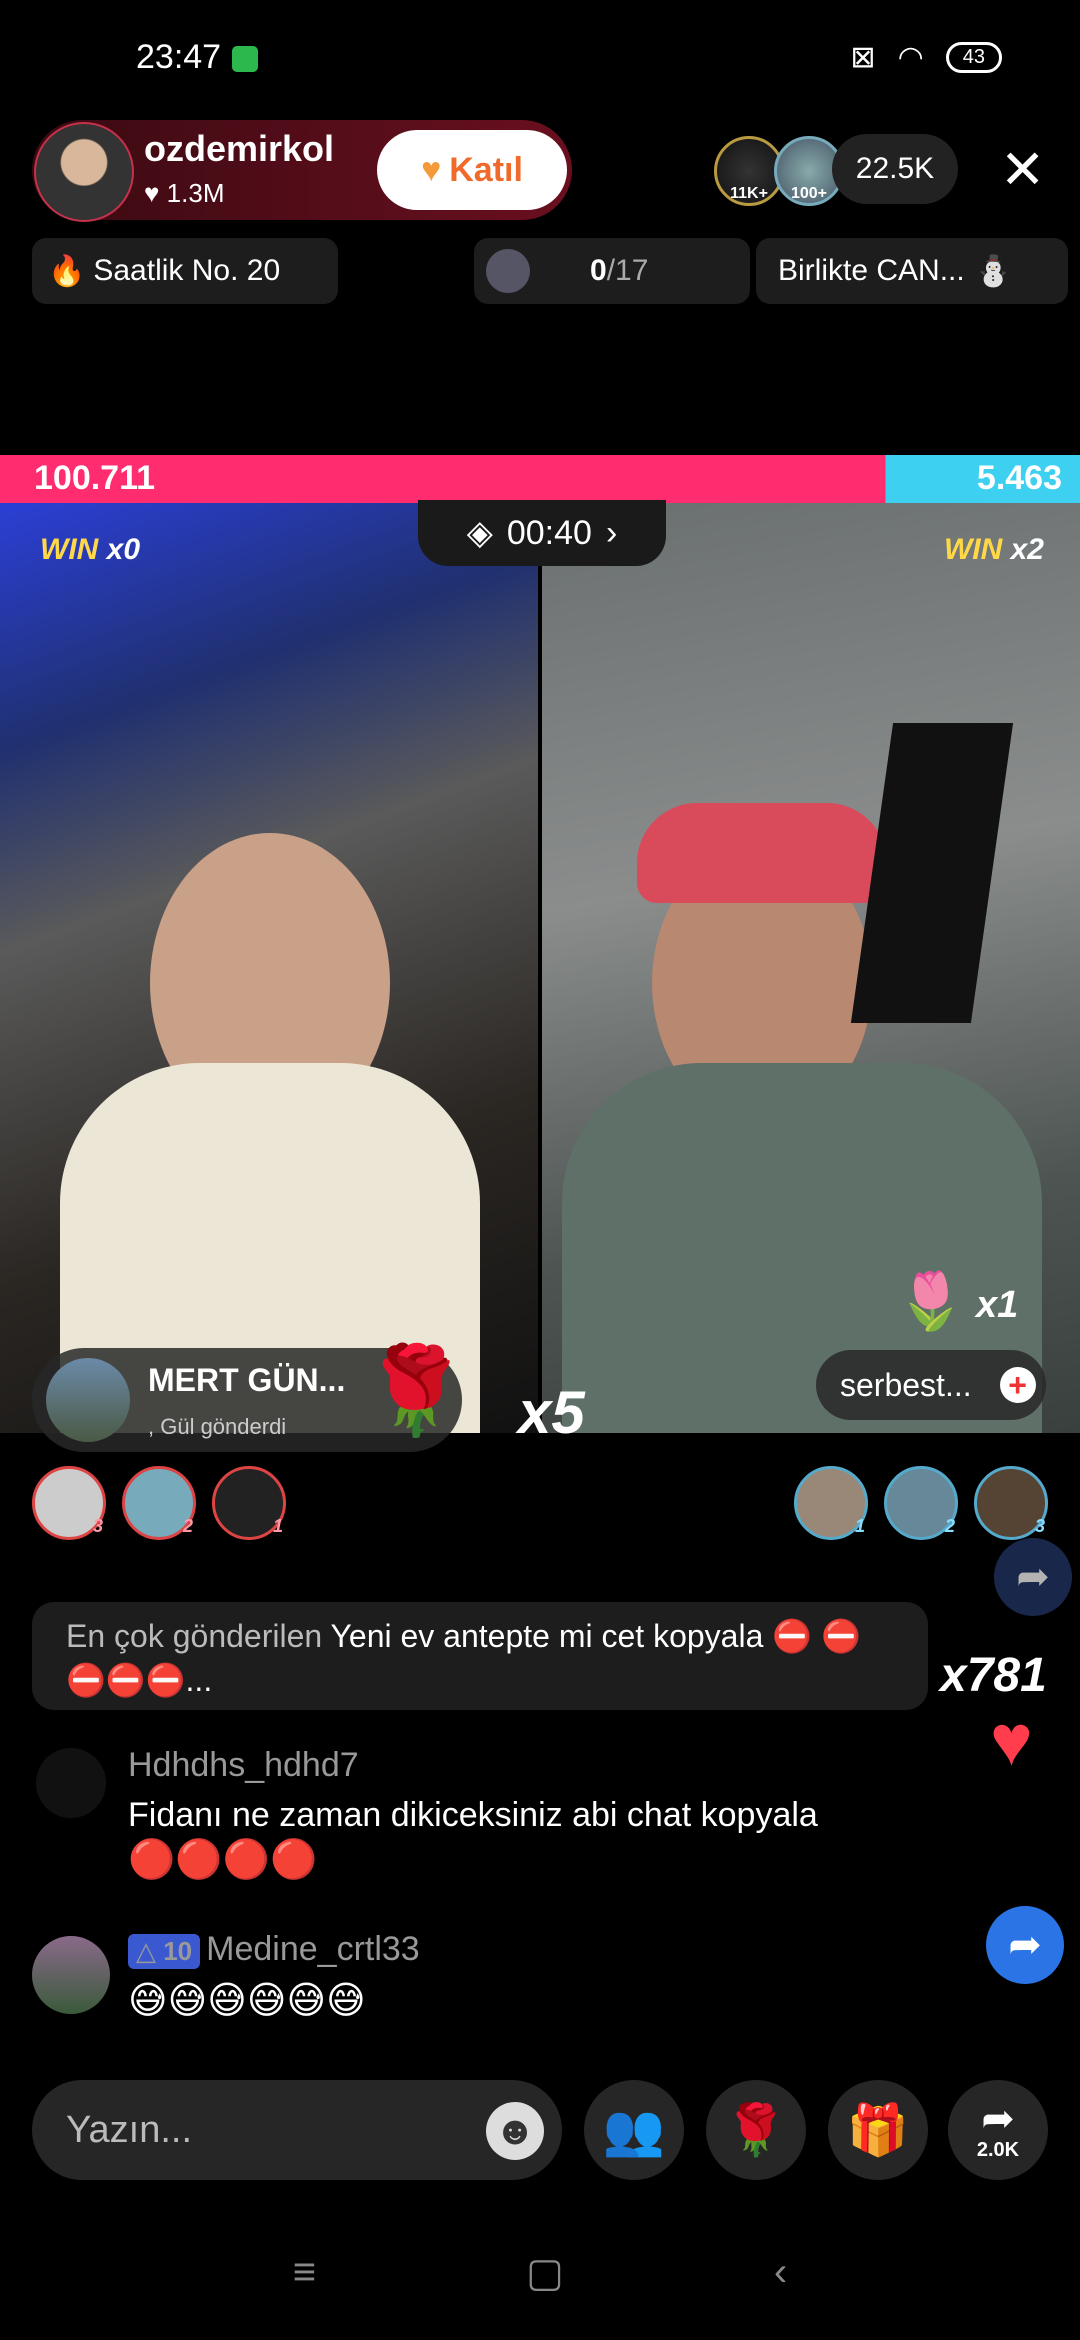 This screenshot has width=1080, height=2340. Describe the element at coordinates (540, 63) in the screenshot. I see `status-bar: 23:47 ⊠ ◠ 43` at that location.